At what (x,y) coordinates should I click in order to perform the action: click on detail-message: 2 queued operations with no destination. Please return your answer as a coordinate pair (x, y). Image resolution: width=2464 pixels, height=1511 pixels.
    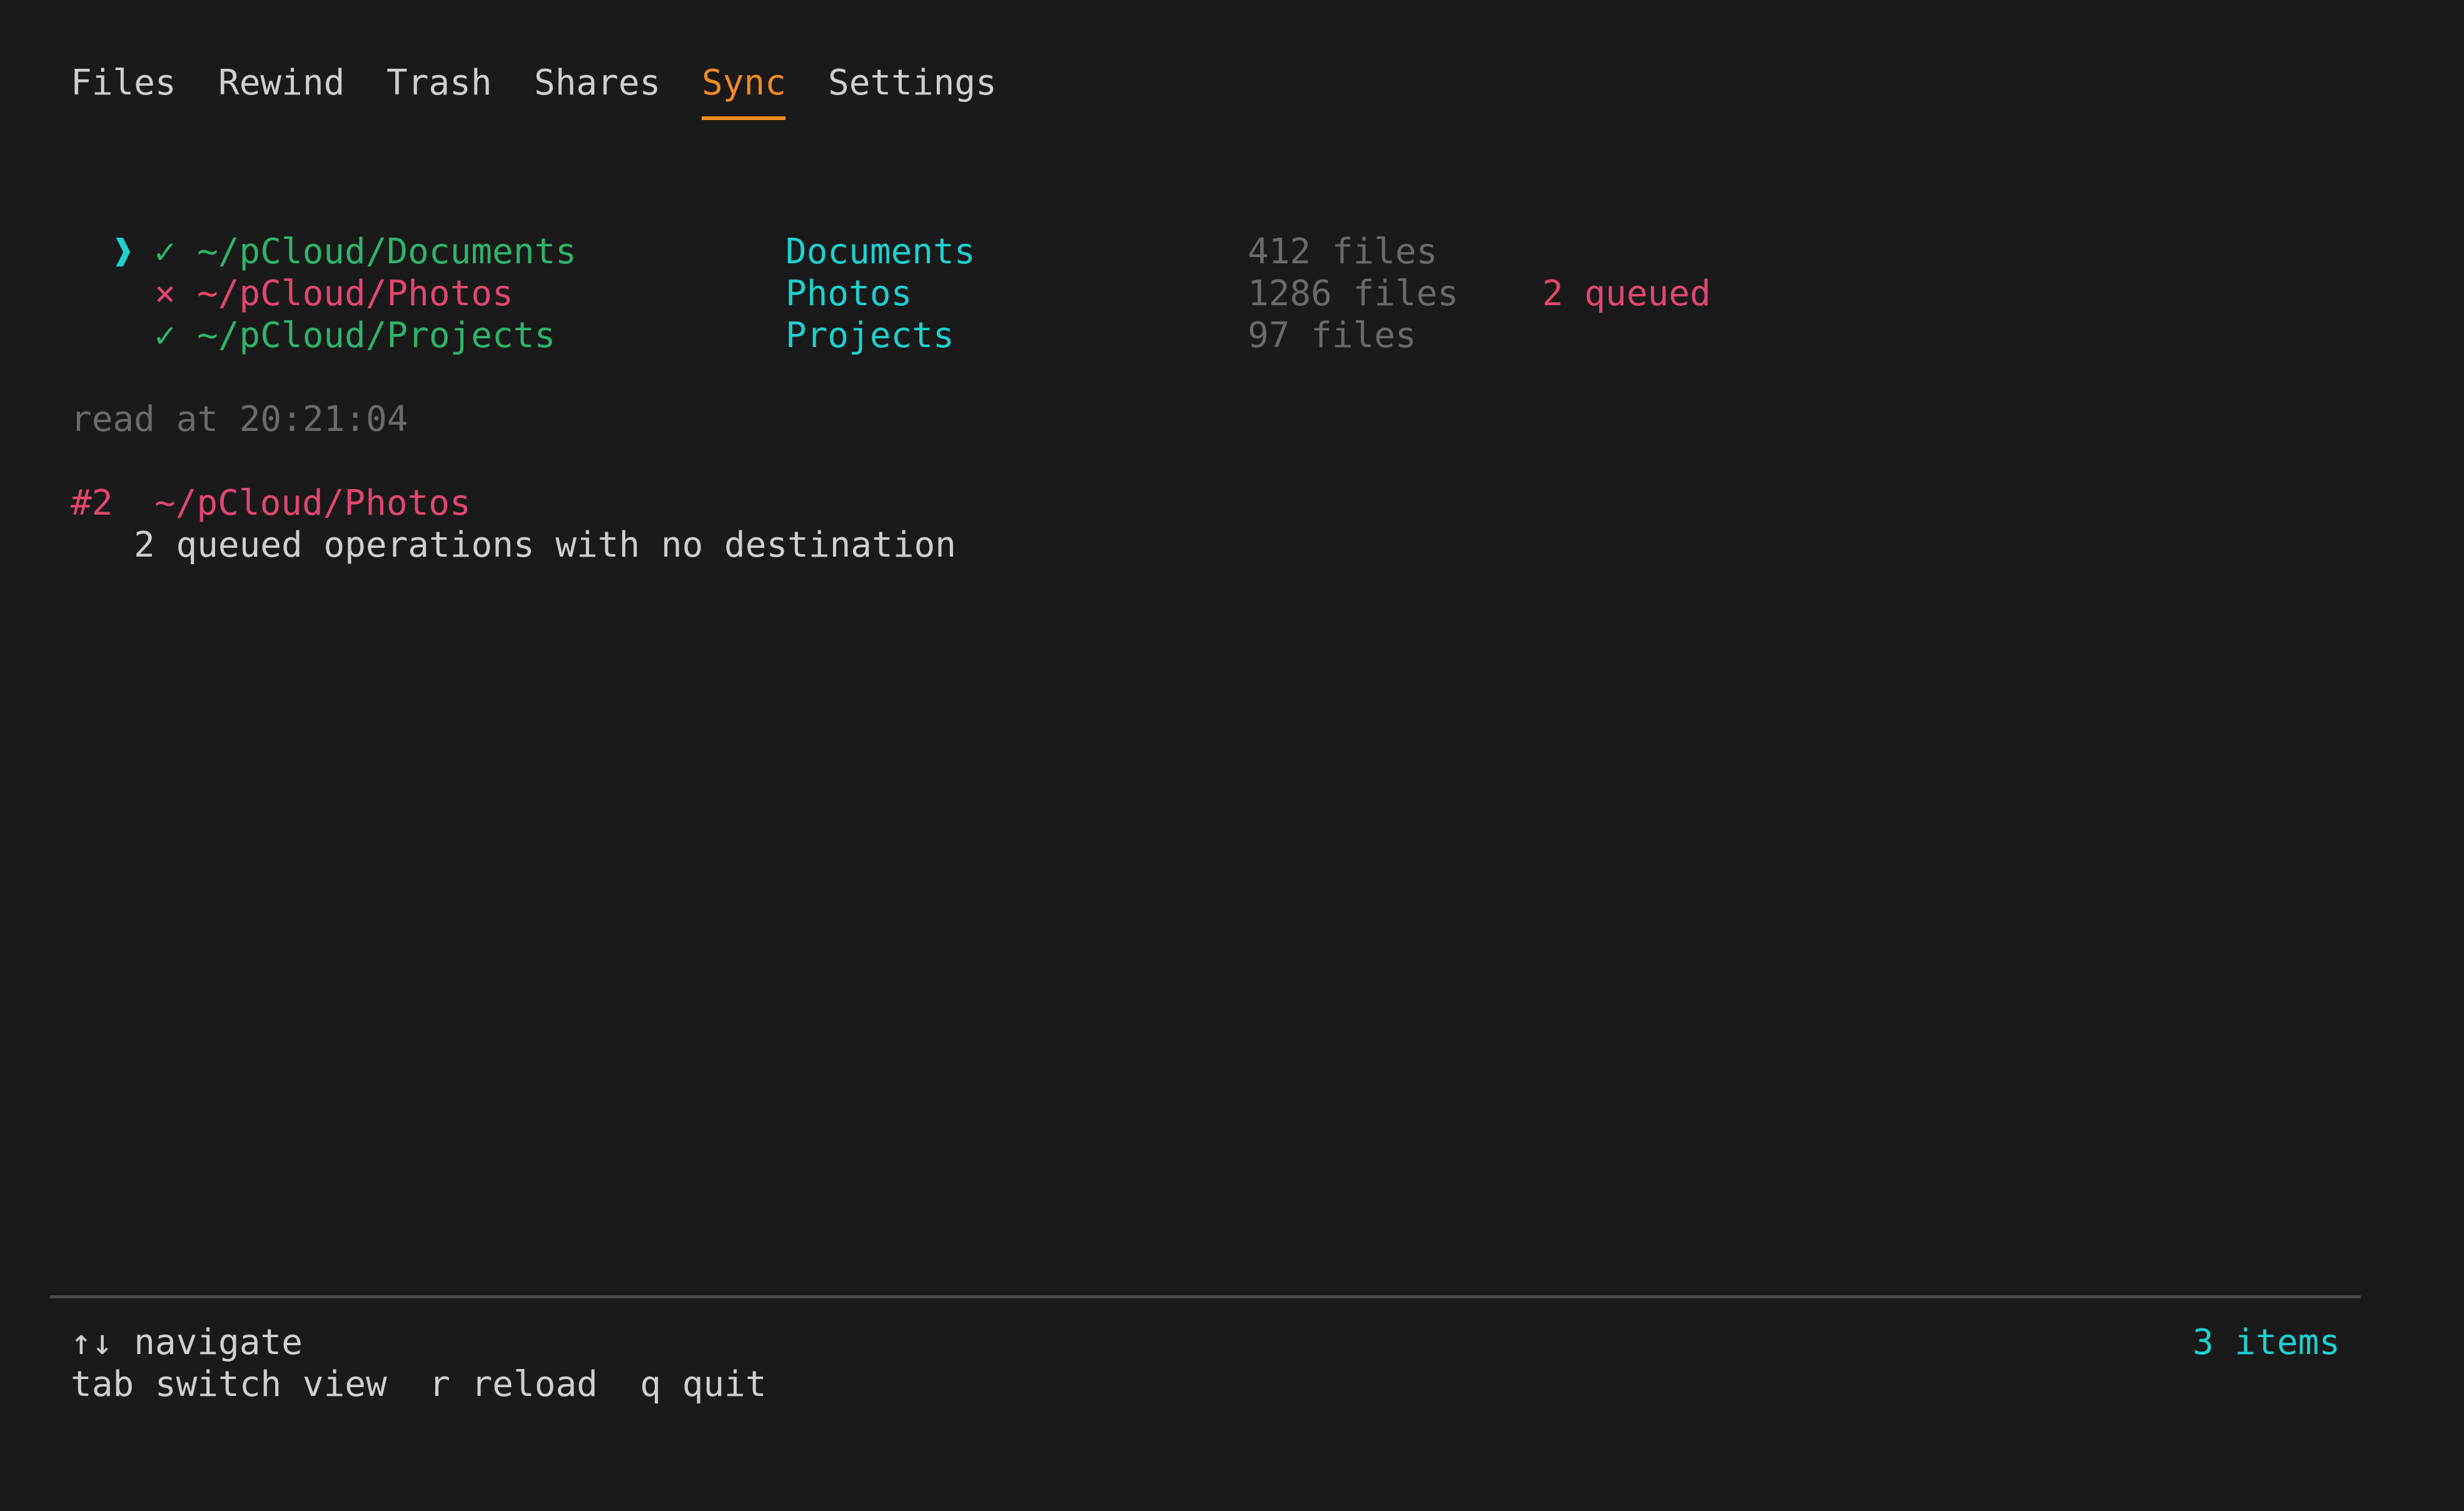
    Looking at the image, I should click on (545, 545).